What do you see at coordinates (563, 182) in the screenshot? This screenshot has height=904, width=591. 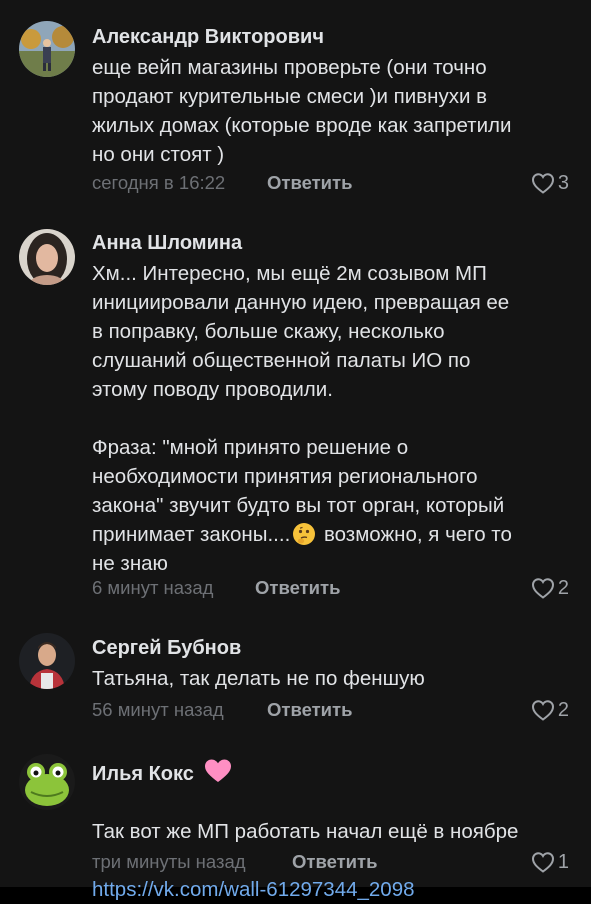 I see `like-count: 3` at bounding box center [563, 182].